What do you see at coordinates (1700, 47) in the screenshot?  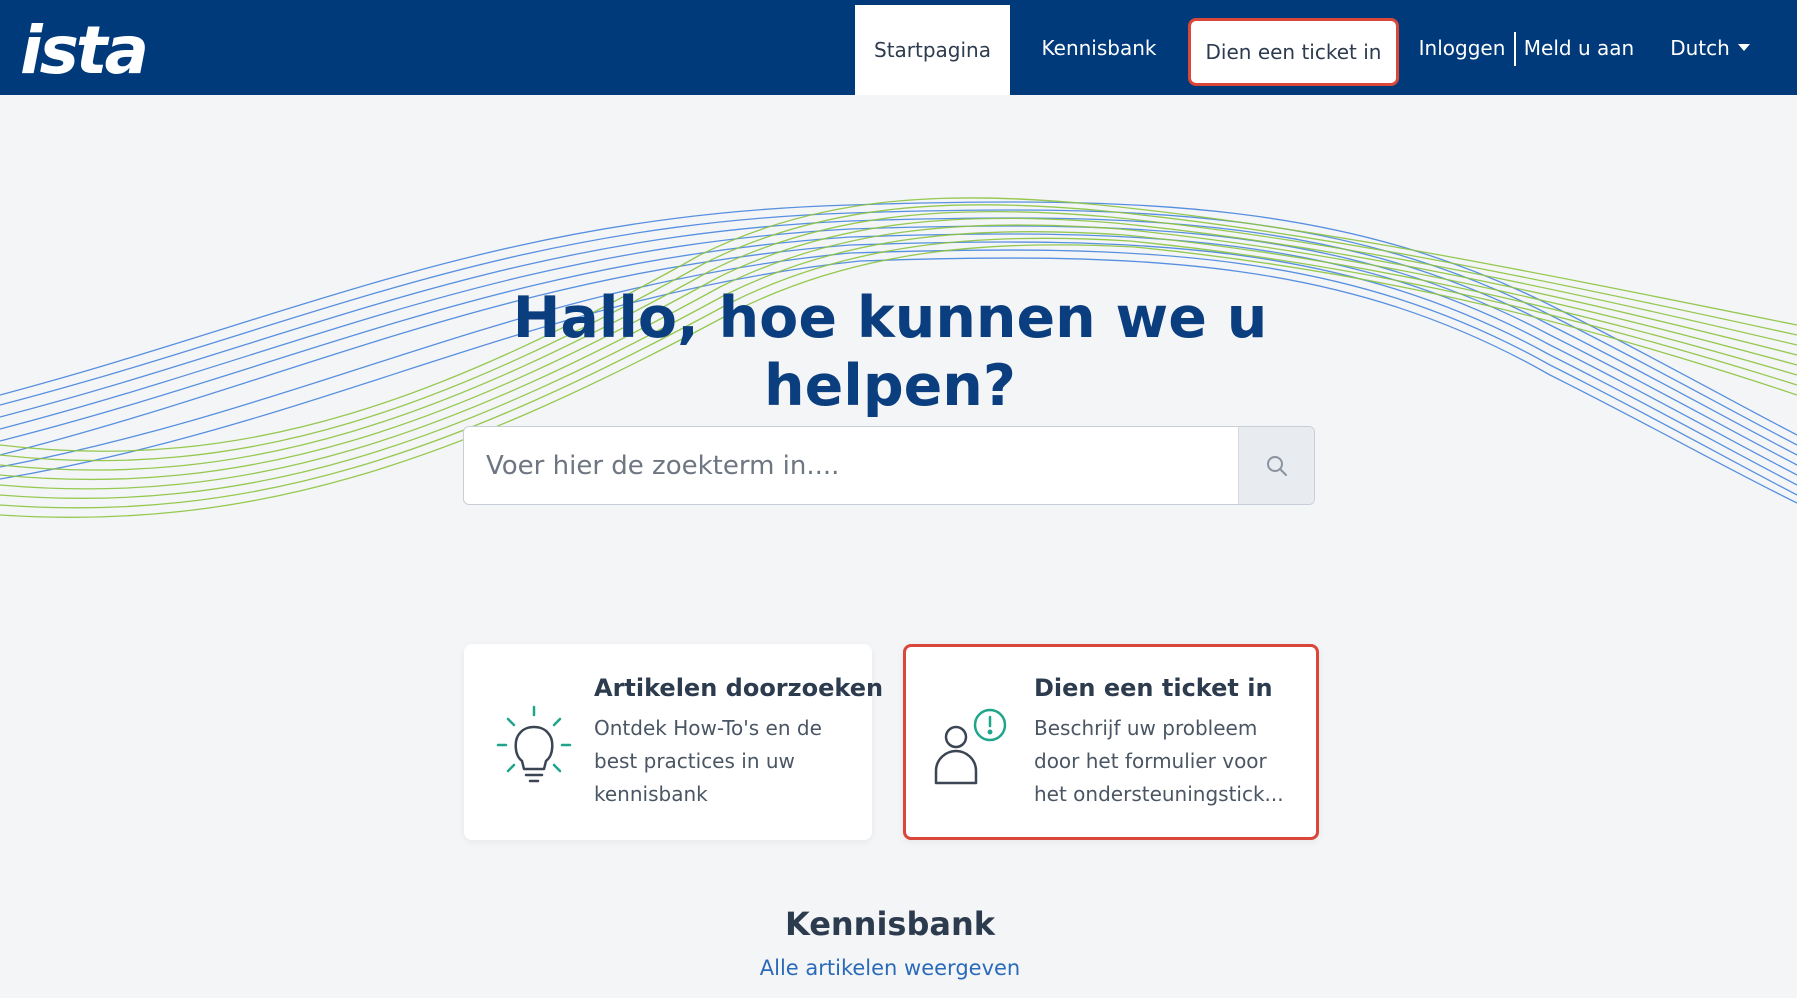 I see `language-label: Dutch` at bounding box center [1700, 47].